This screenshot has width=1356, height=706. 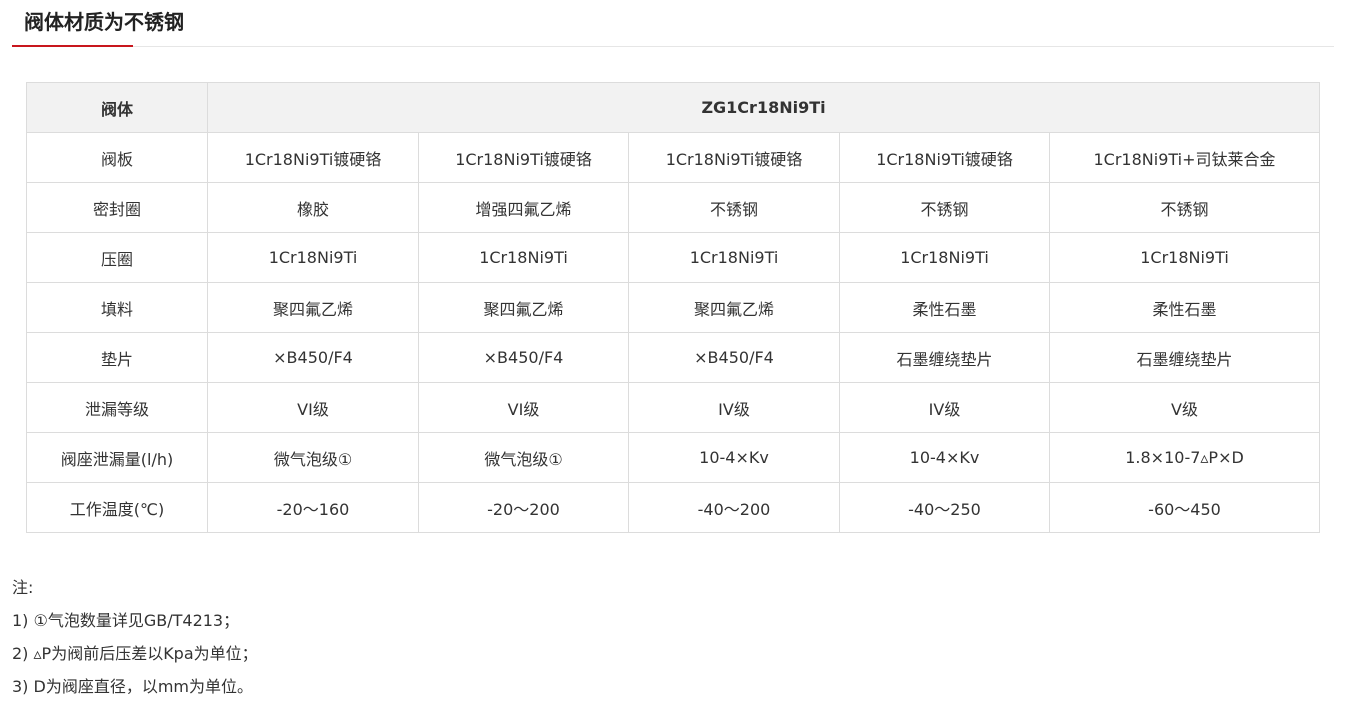 I want to click on row-label-cell: 泄漏等级, so click(x=117, y=407).